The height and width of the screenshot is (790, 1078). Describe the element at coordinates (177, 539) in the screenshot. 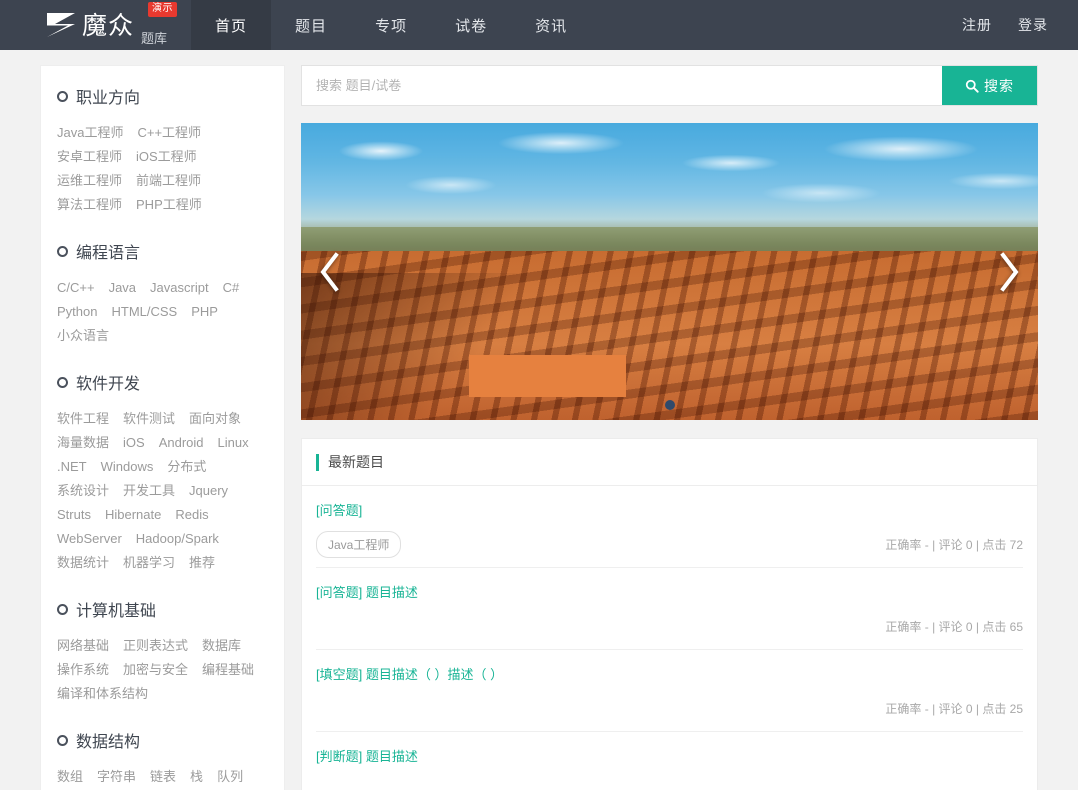

I see `cat-tag: Hadoop/Spark` at that location.